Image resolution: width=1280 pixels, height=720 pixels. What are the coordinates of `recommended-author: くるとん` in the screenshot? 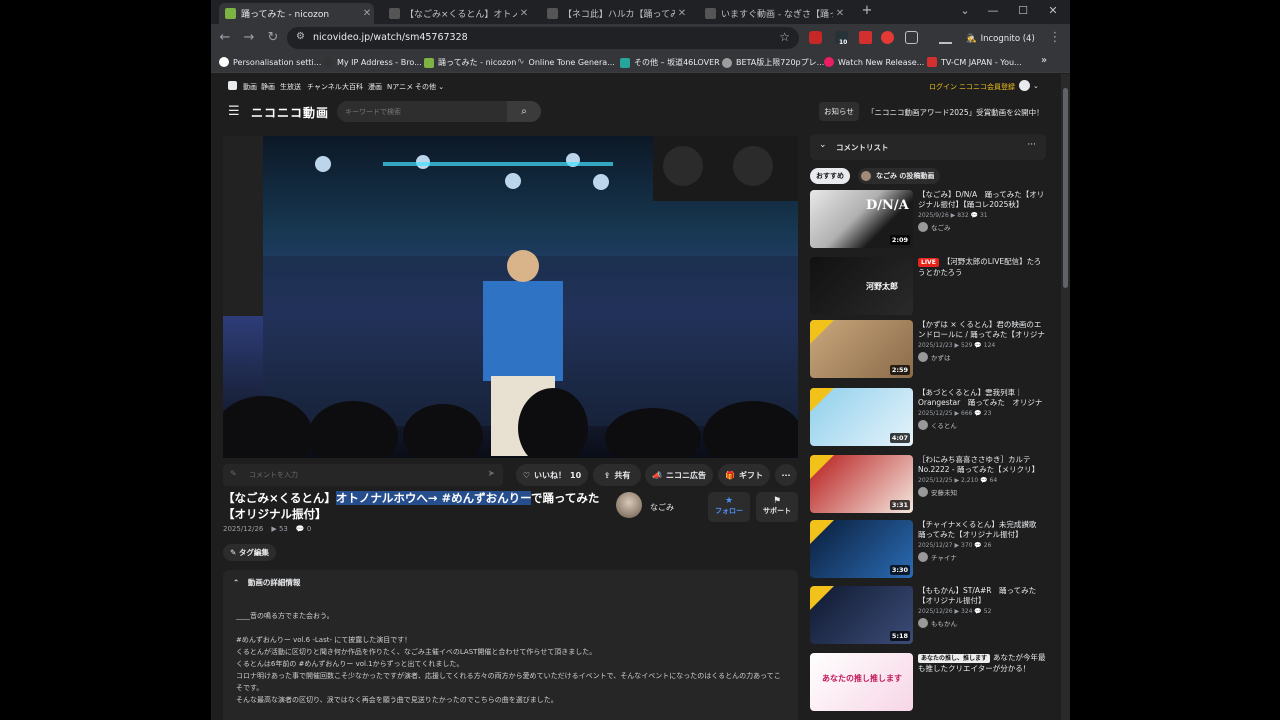 It's located at (937, 425).